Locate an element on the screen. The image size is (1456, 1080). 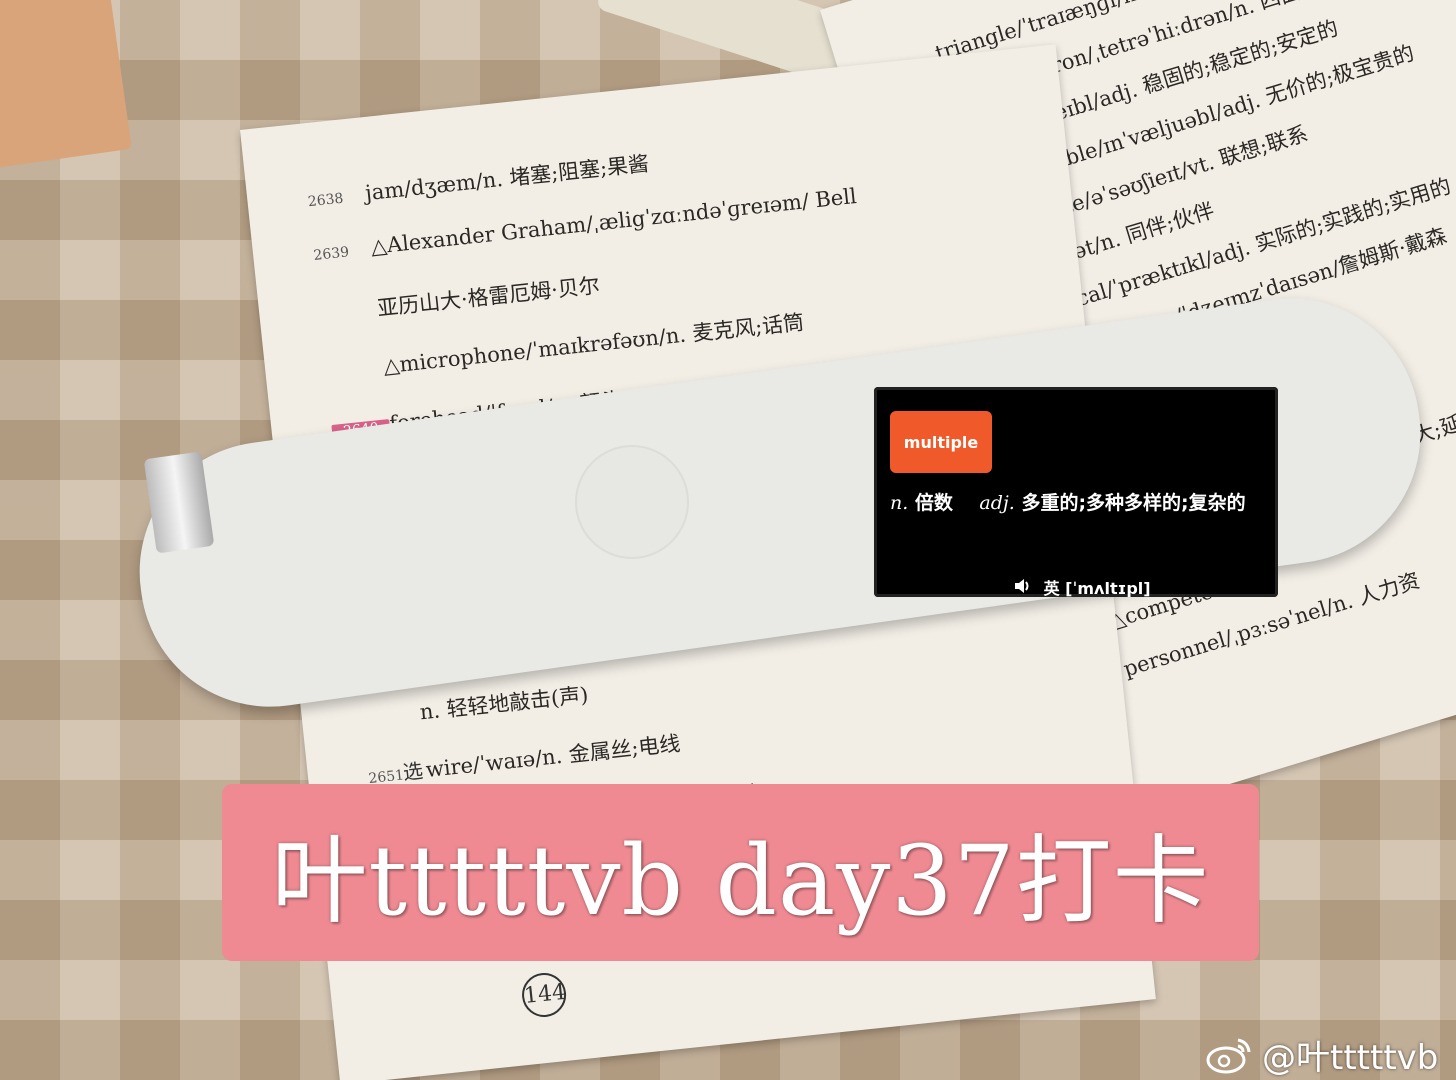
checkin-banner: 叶tttttvb day37打卡 is located at coordinates (740, 872).